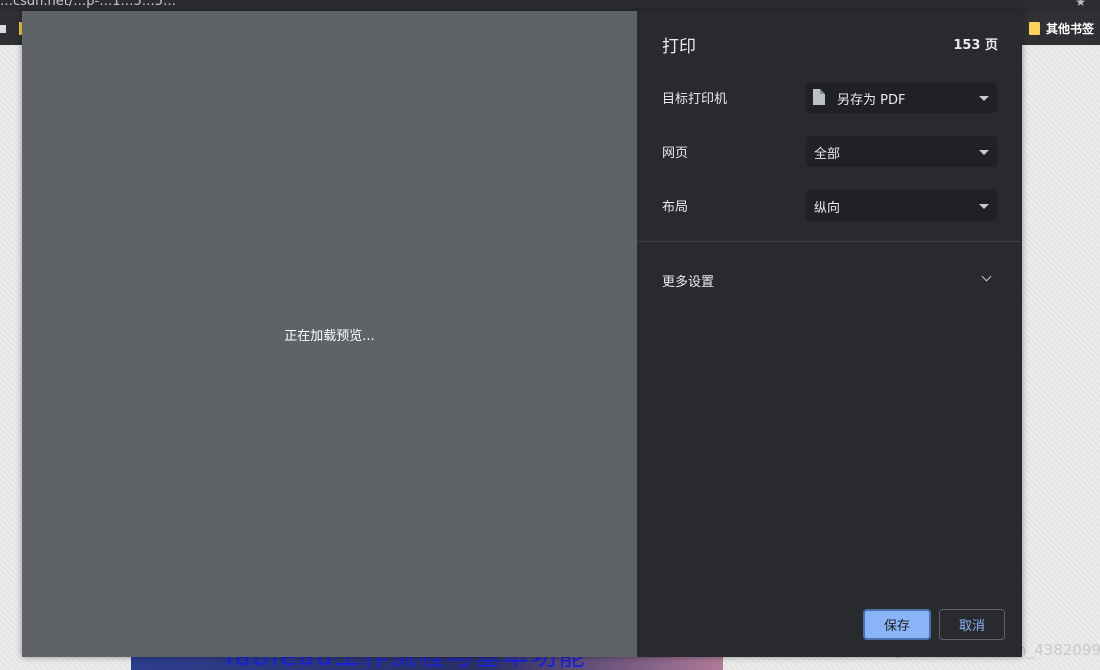 The image size is (1100, 670). I want to click on destination-select: 另存为 PDF, so click(901, 97).